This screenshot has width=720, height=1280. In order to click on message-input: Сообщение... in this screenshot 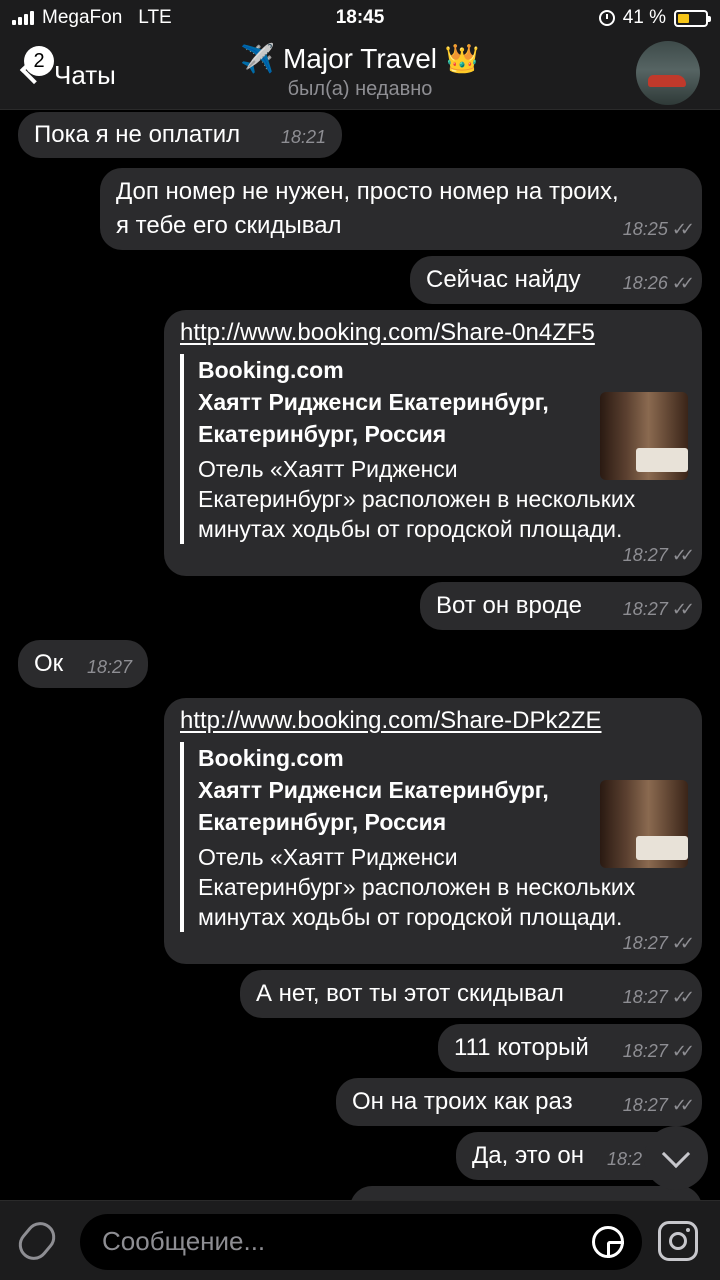, I will do `click(361, 1242)`.